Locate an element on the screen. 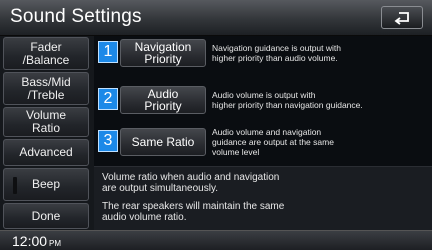 This screenshot has width=432, height=250. sidebar-item-label: Fader /Balance is located at coordinates (46, 53).